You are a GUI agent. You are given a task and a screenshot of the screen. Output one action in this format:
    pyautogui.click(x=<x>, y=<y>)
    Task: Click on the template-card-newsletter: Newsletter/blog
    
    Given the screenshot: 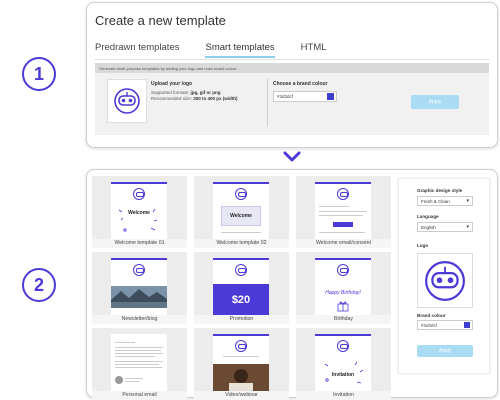 What is the action you would take?
    pyautogui.click(x=139, y=288)
    